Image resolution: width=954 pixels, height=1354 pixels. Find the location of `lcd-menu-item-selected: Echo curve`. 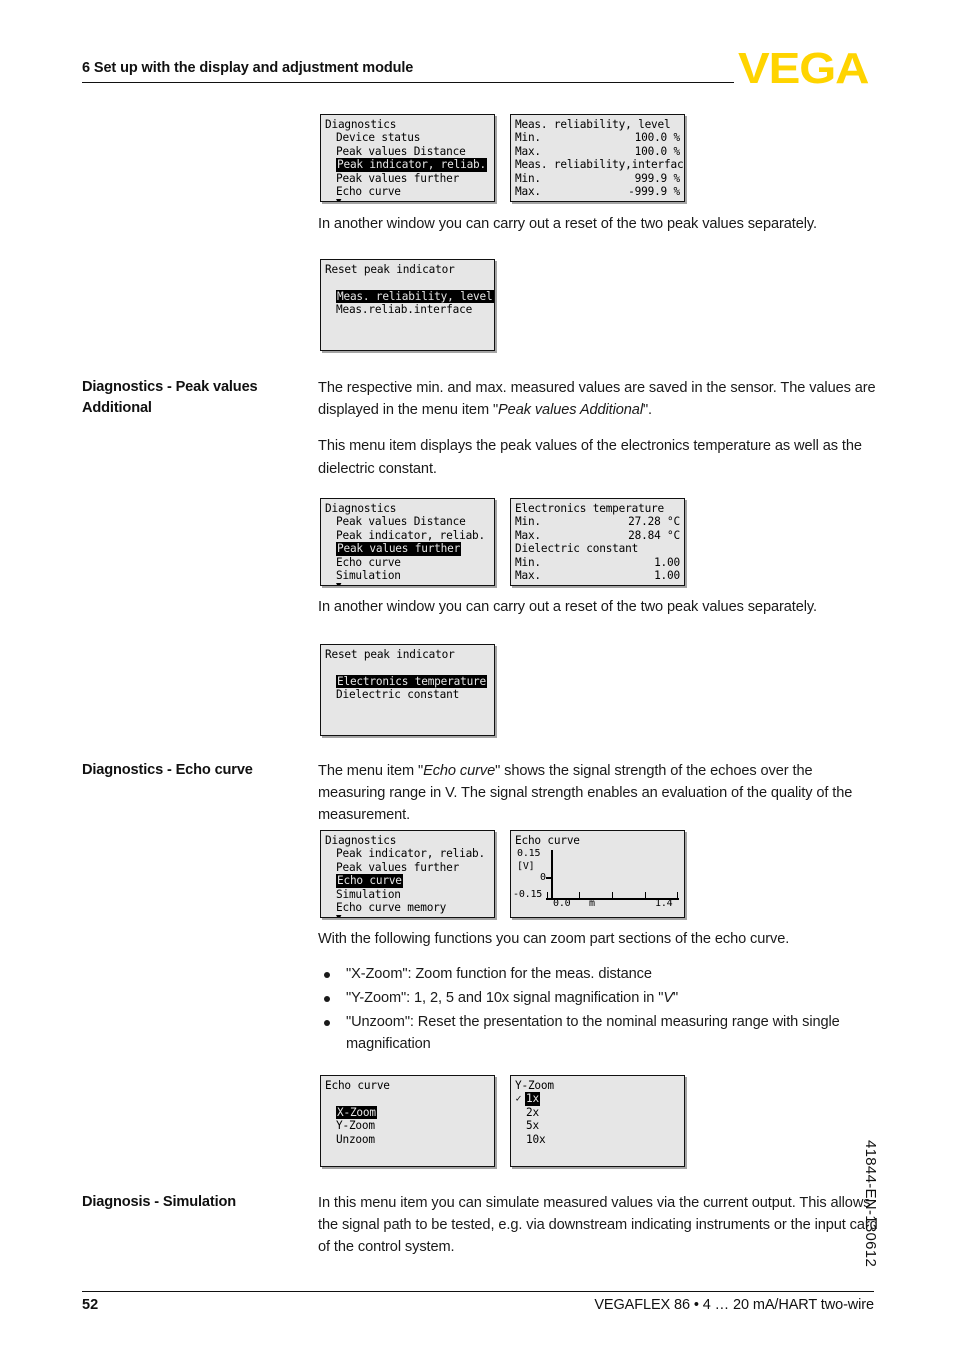

lcd-menu-item-selected: Echo curve is located at coordinates (407, 881).